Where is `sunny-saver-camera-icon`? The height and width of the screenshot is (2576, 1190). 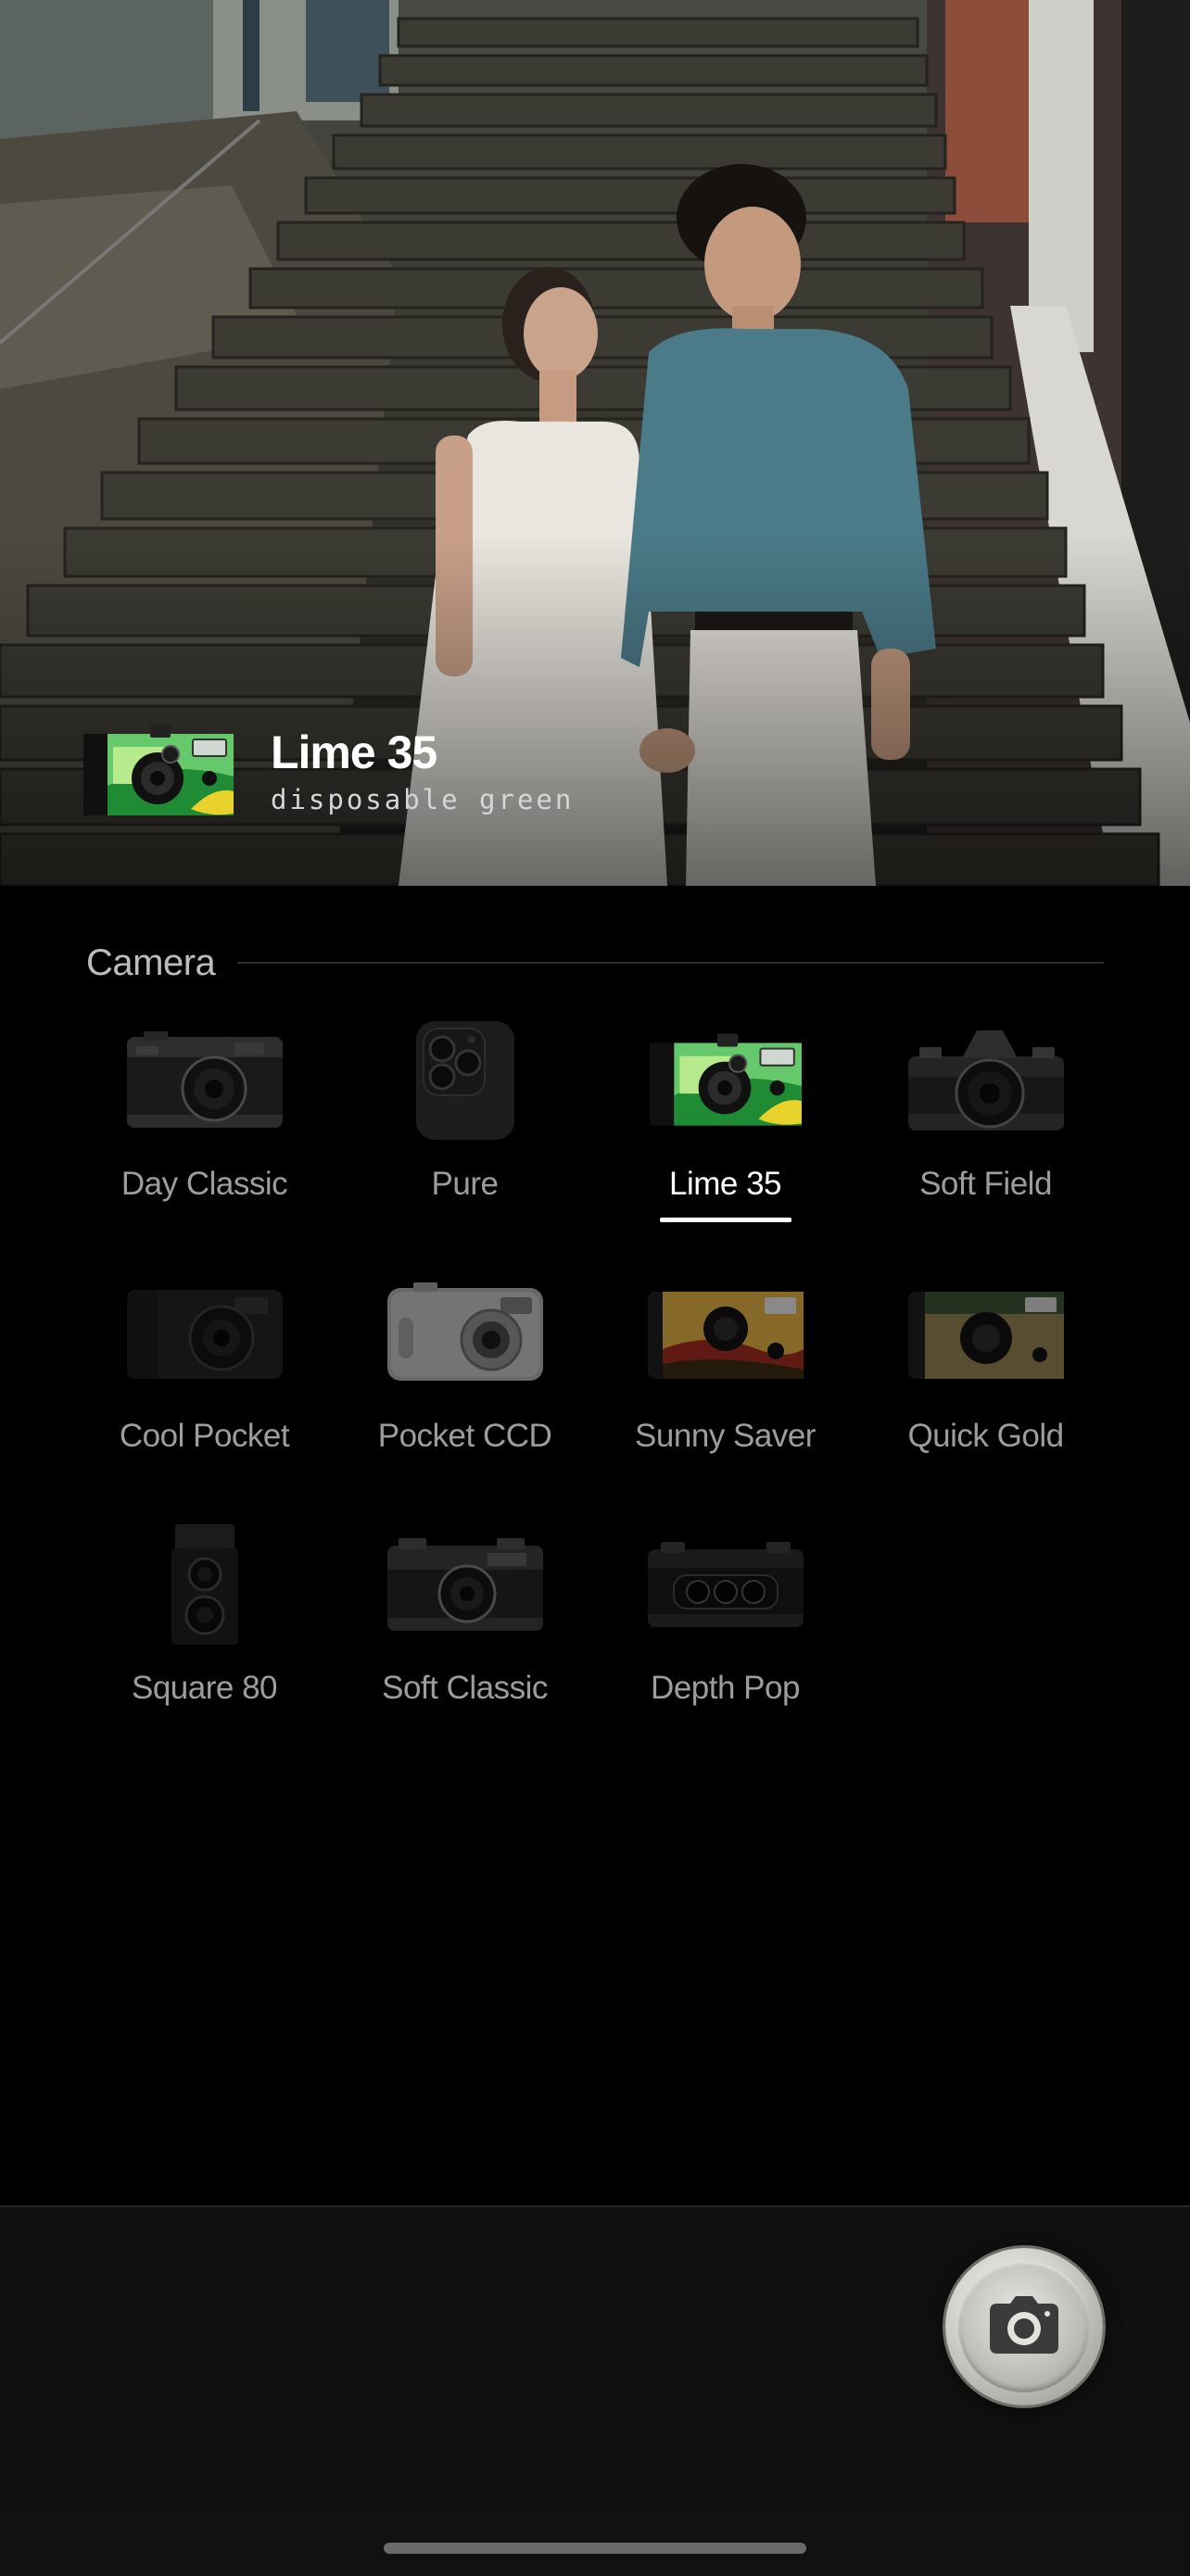 sunny-saver-camera-icon is located at coordinates (725, 1333).